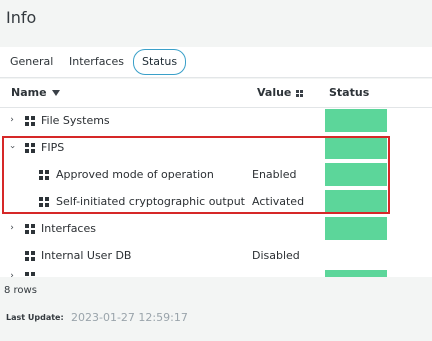 This screenshot has height=341, width=432. Describe the element at coordinates (75, 120) in the screenshot. I see `row-label: File Systems` at that location.